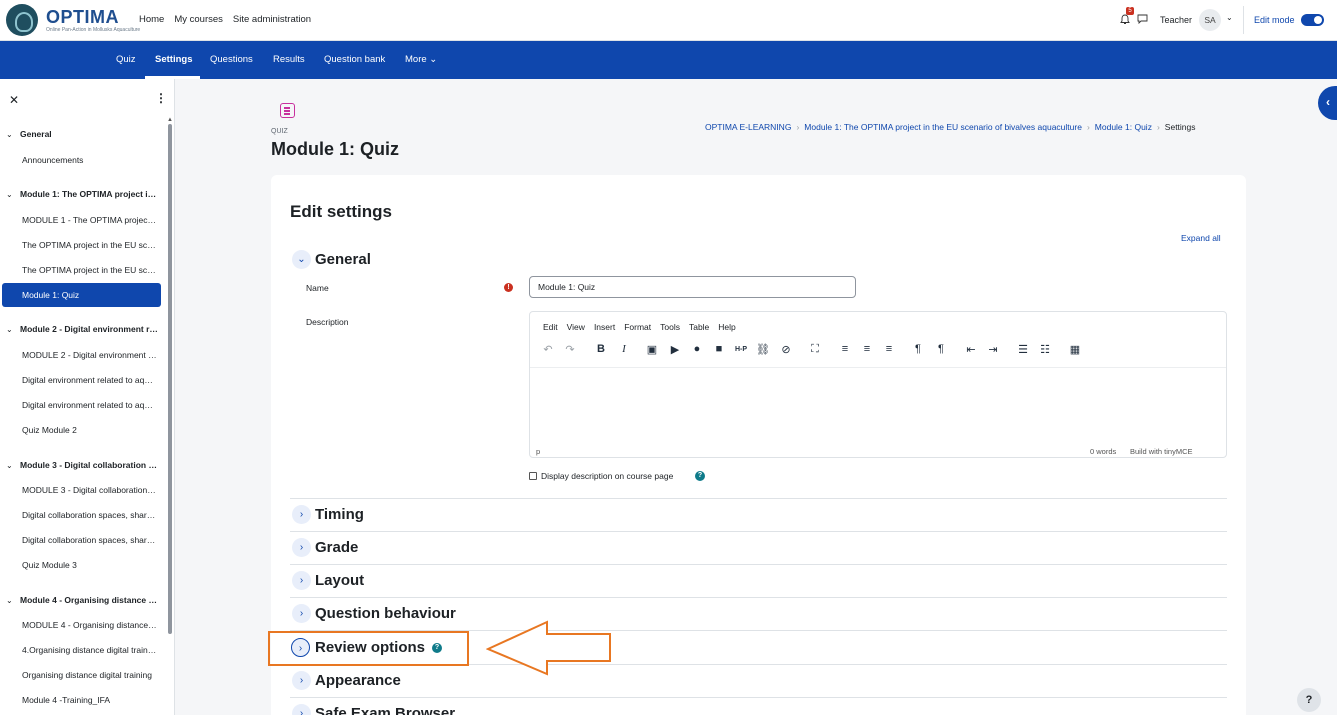 Image resolution: width=1337 pixels, height=715 pixels. I want to click on redo-icon: ↷, so click(570, 349).